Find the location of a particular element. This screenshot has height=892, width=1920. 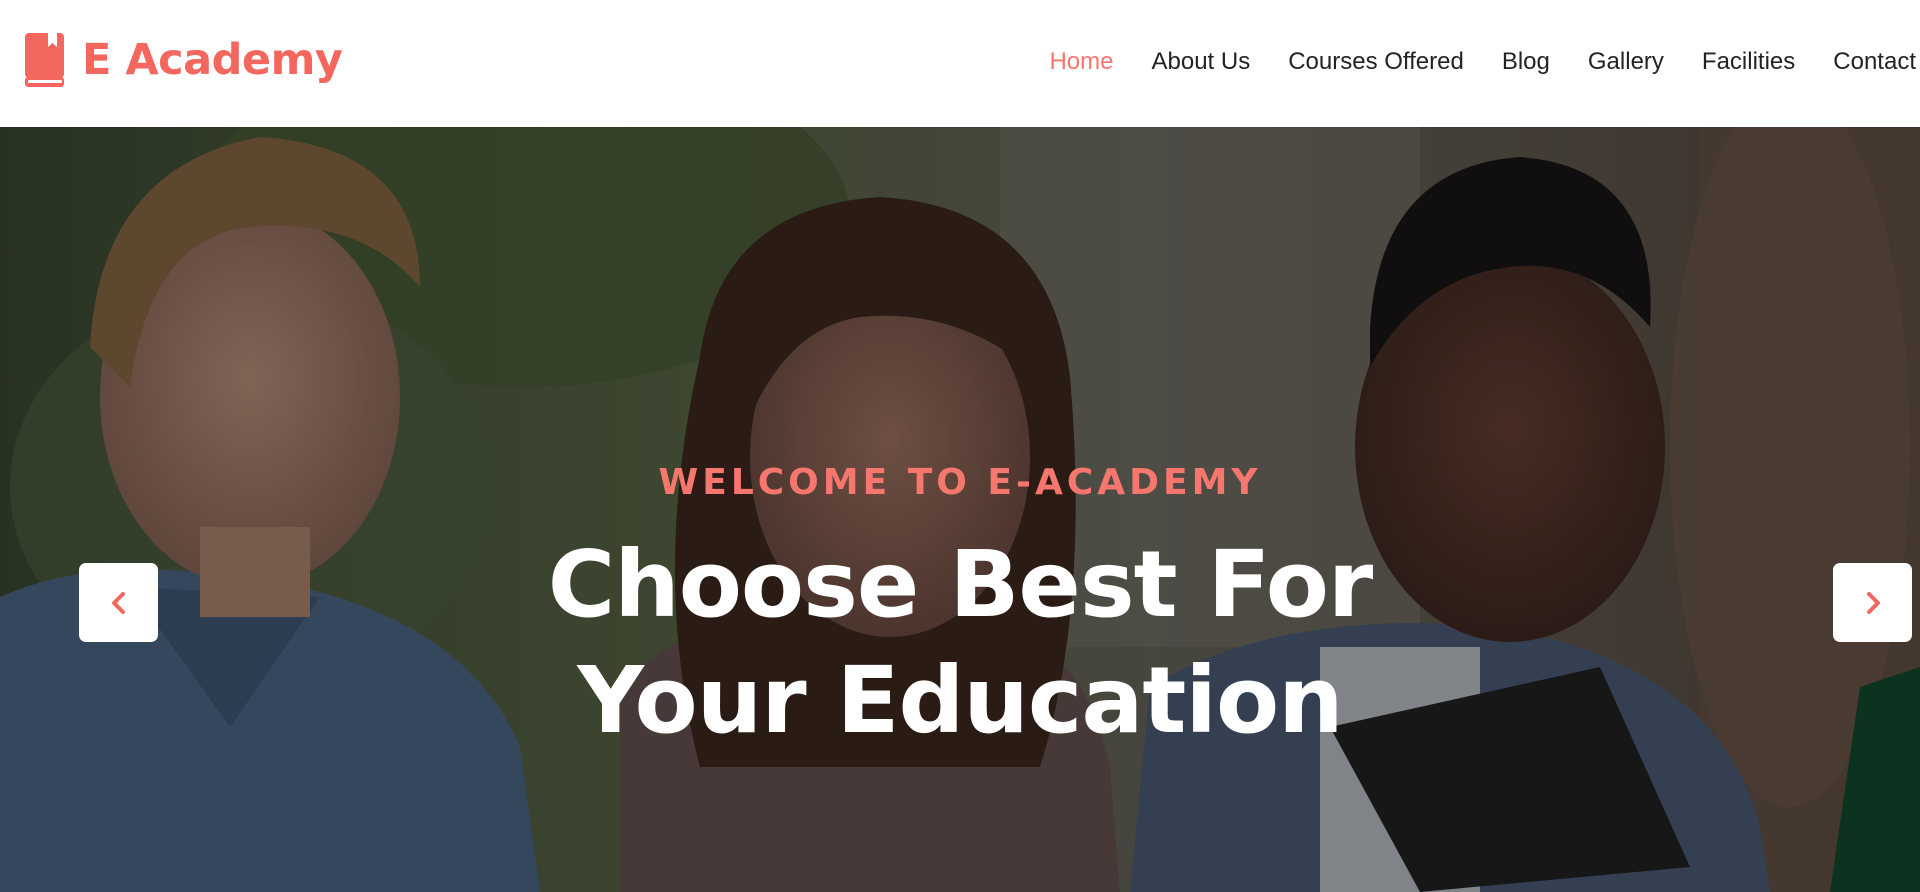

brand-logo-link: E Academy is located at coordinates (183, 60).